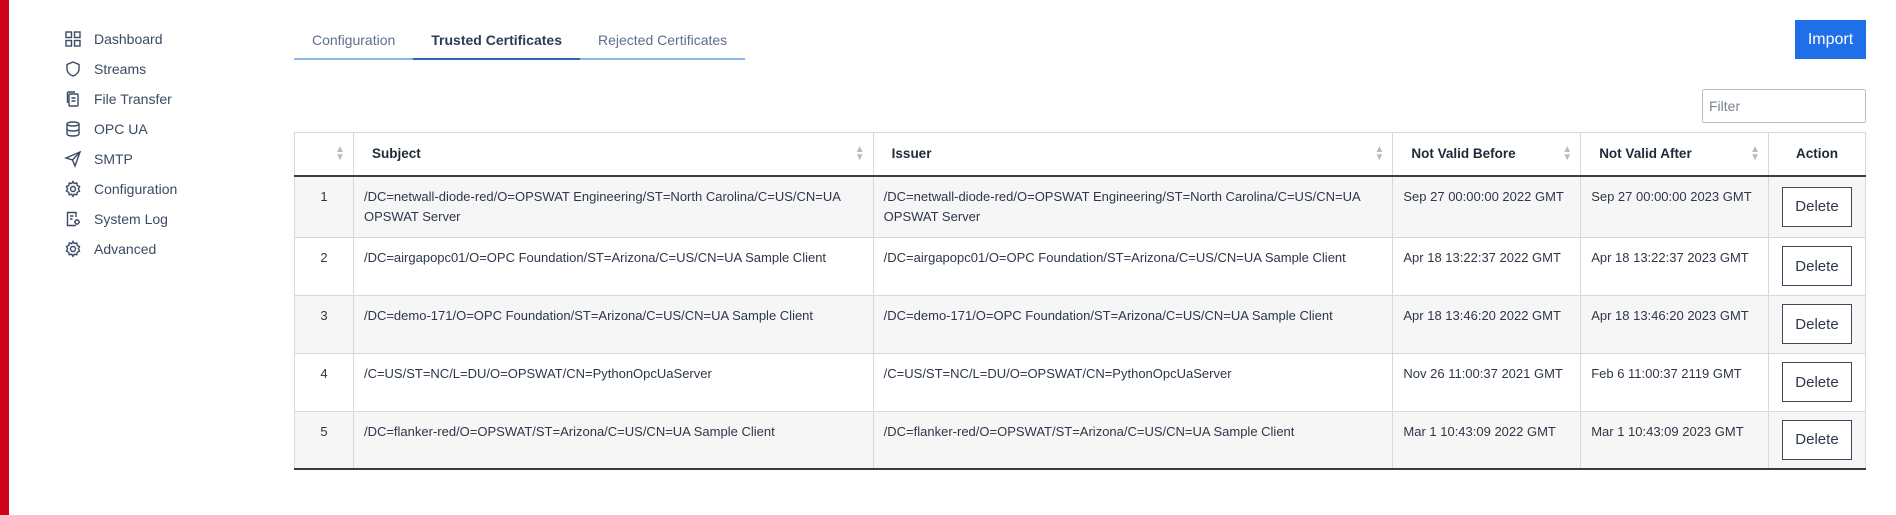 The image size is (1896, 515). Describe the element at coordinates (164, 249) in the screenshot. I see `sidebar-item-advanced: Advanced` at that location.